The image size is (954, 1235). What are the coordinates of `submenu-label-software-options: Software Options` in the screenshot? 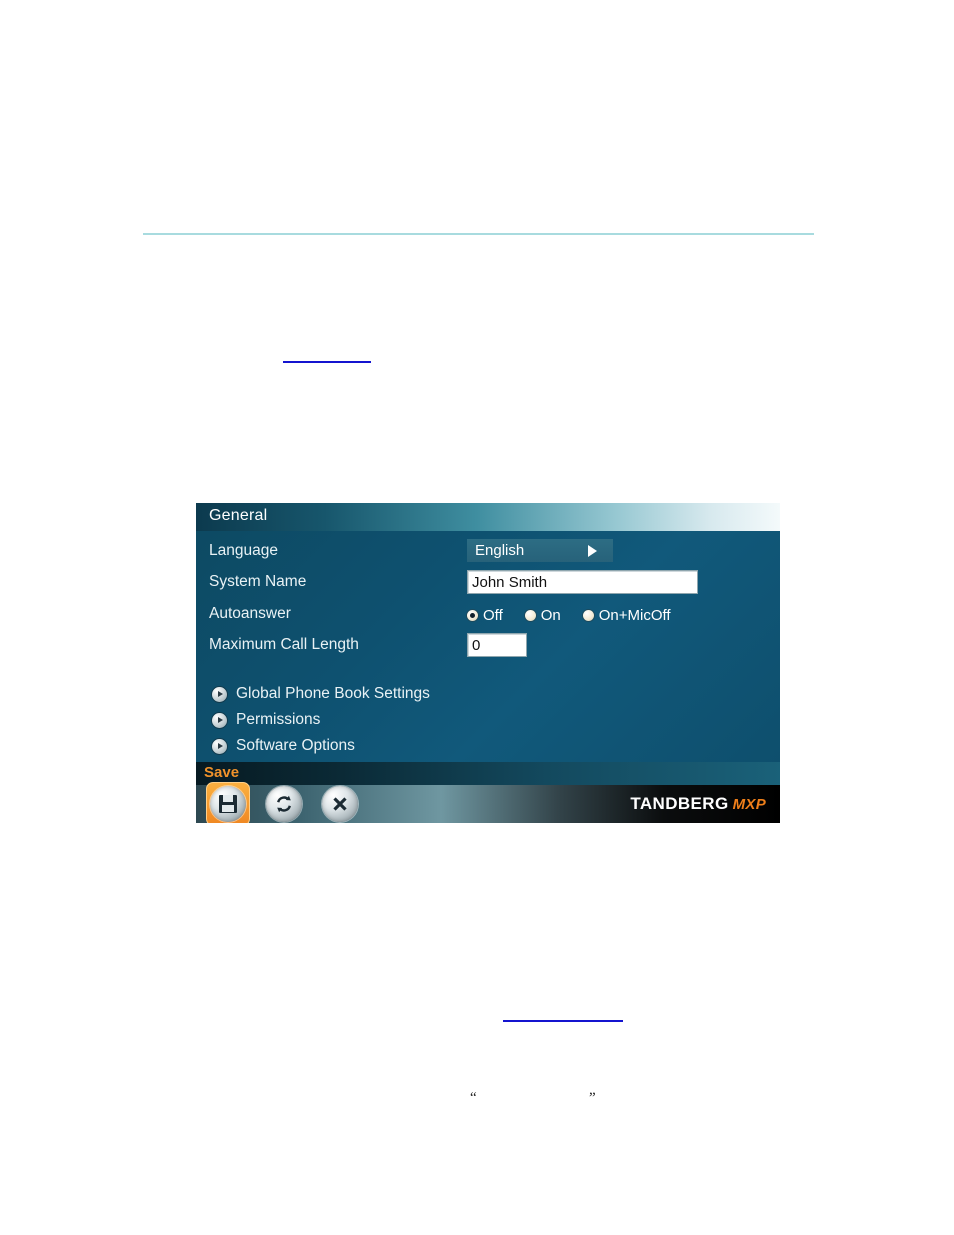 It's located at (295, 745).